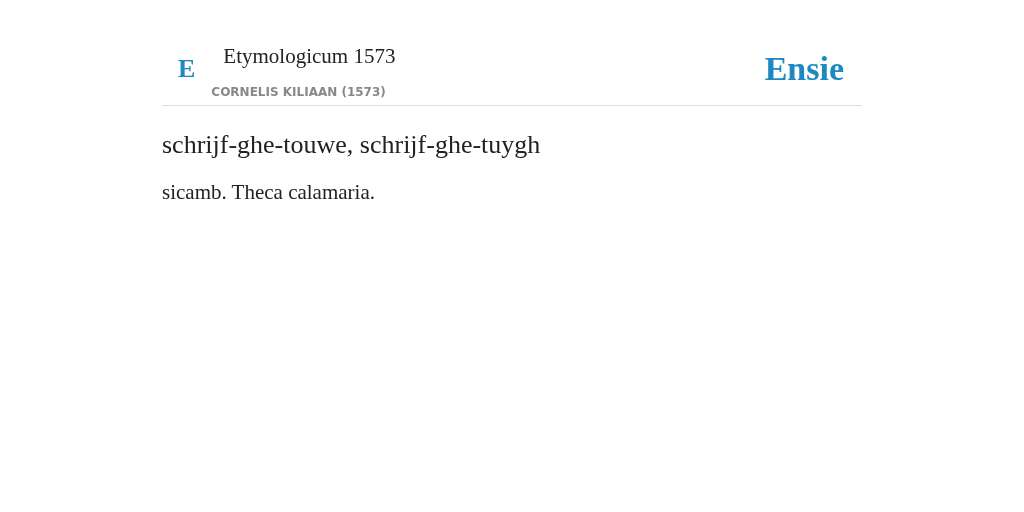 The width and height of the screenshot is (1024, 512). Describe the element at coordinates (804, 69) in the screenshot. I see `brand-logo: Ensie` at that location.